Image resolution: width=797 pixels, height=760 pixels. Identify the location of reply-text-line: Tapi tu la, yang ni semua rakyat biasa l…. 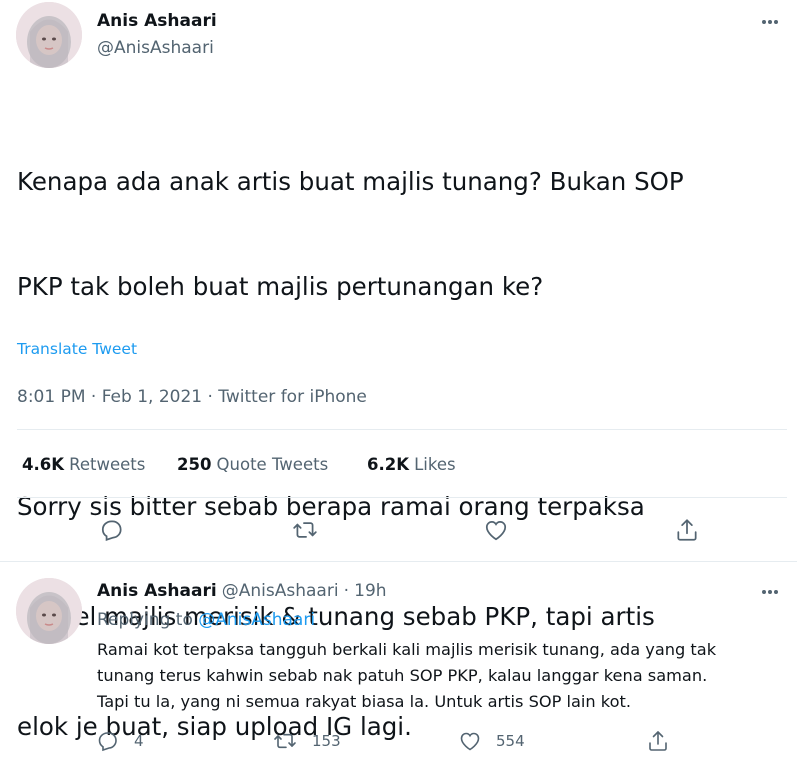
(364, 701).